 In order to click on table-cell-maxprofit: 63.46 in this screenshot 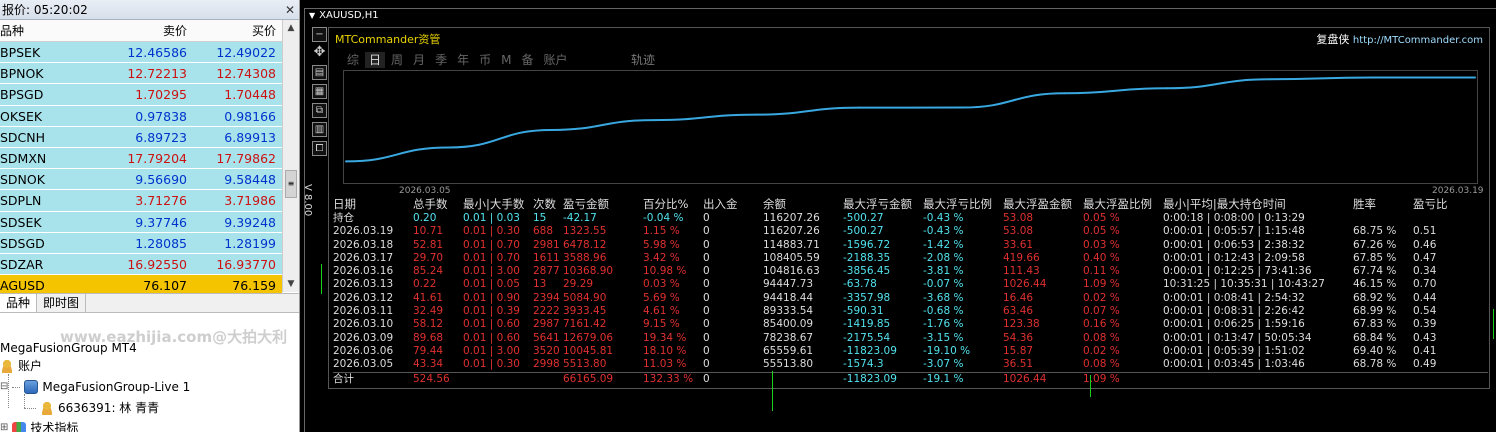, I will do `click(1018, 311)`.